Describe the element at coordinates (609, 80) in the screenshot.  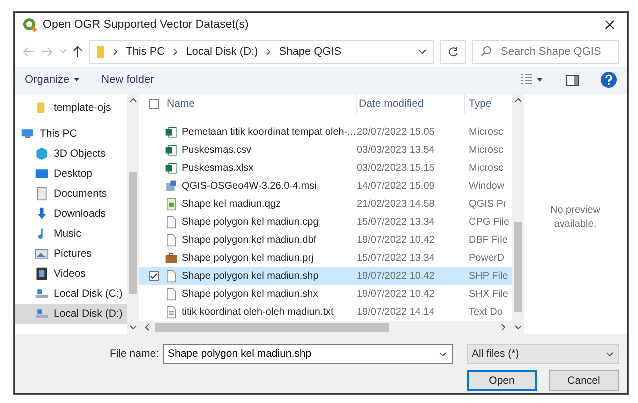
I see `help-icon` at that location.